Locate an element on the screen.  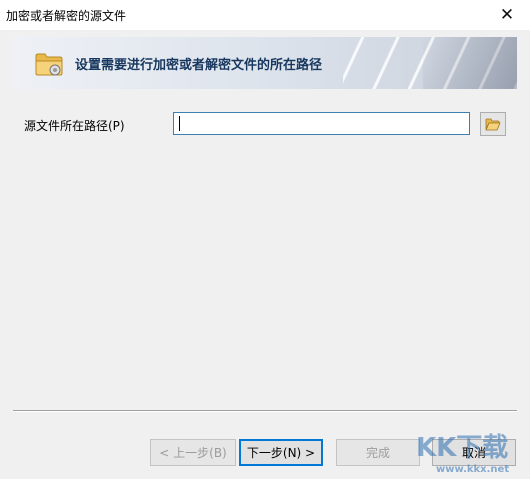
title-bar: 加密或者解密的源文件 ✕ is located at coordinates (265, 15).